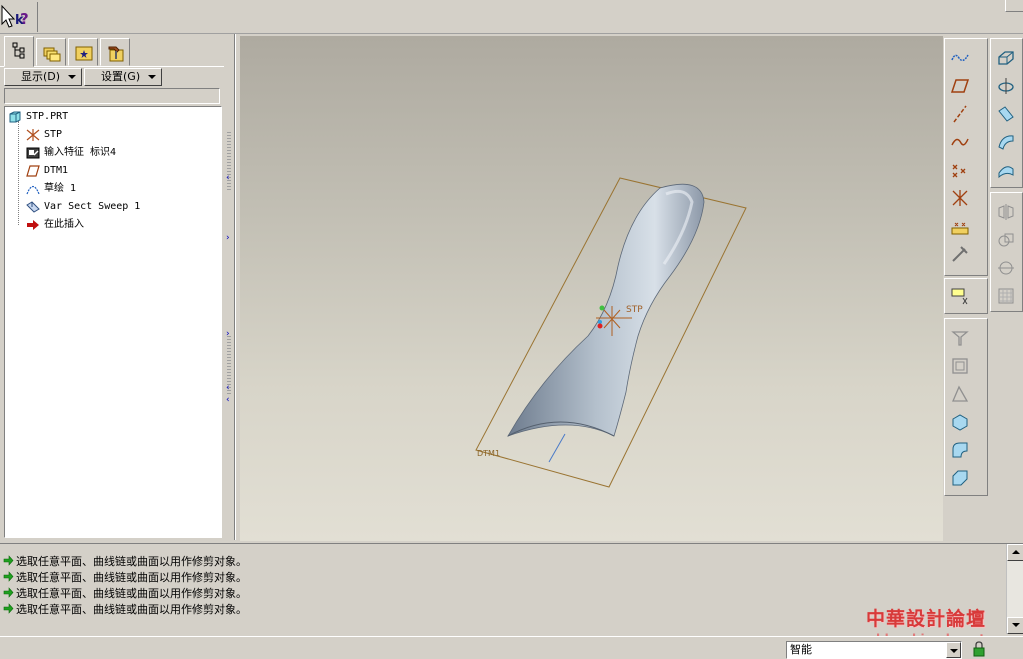  I want to click on sketch-curve-icon, so click(960, 142).